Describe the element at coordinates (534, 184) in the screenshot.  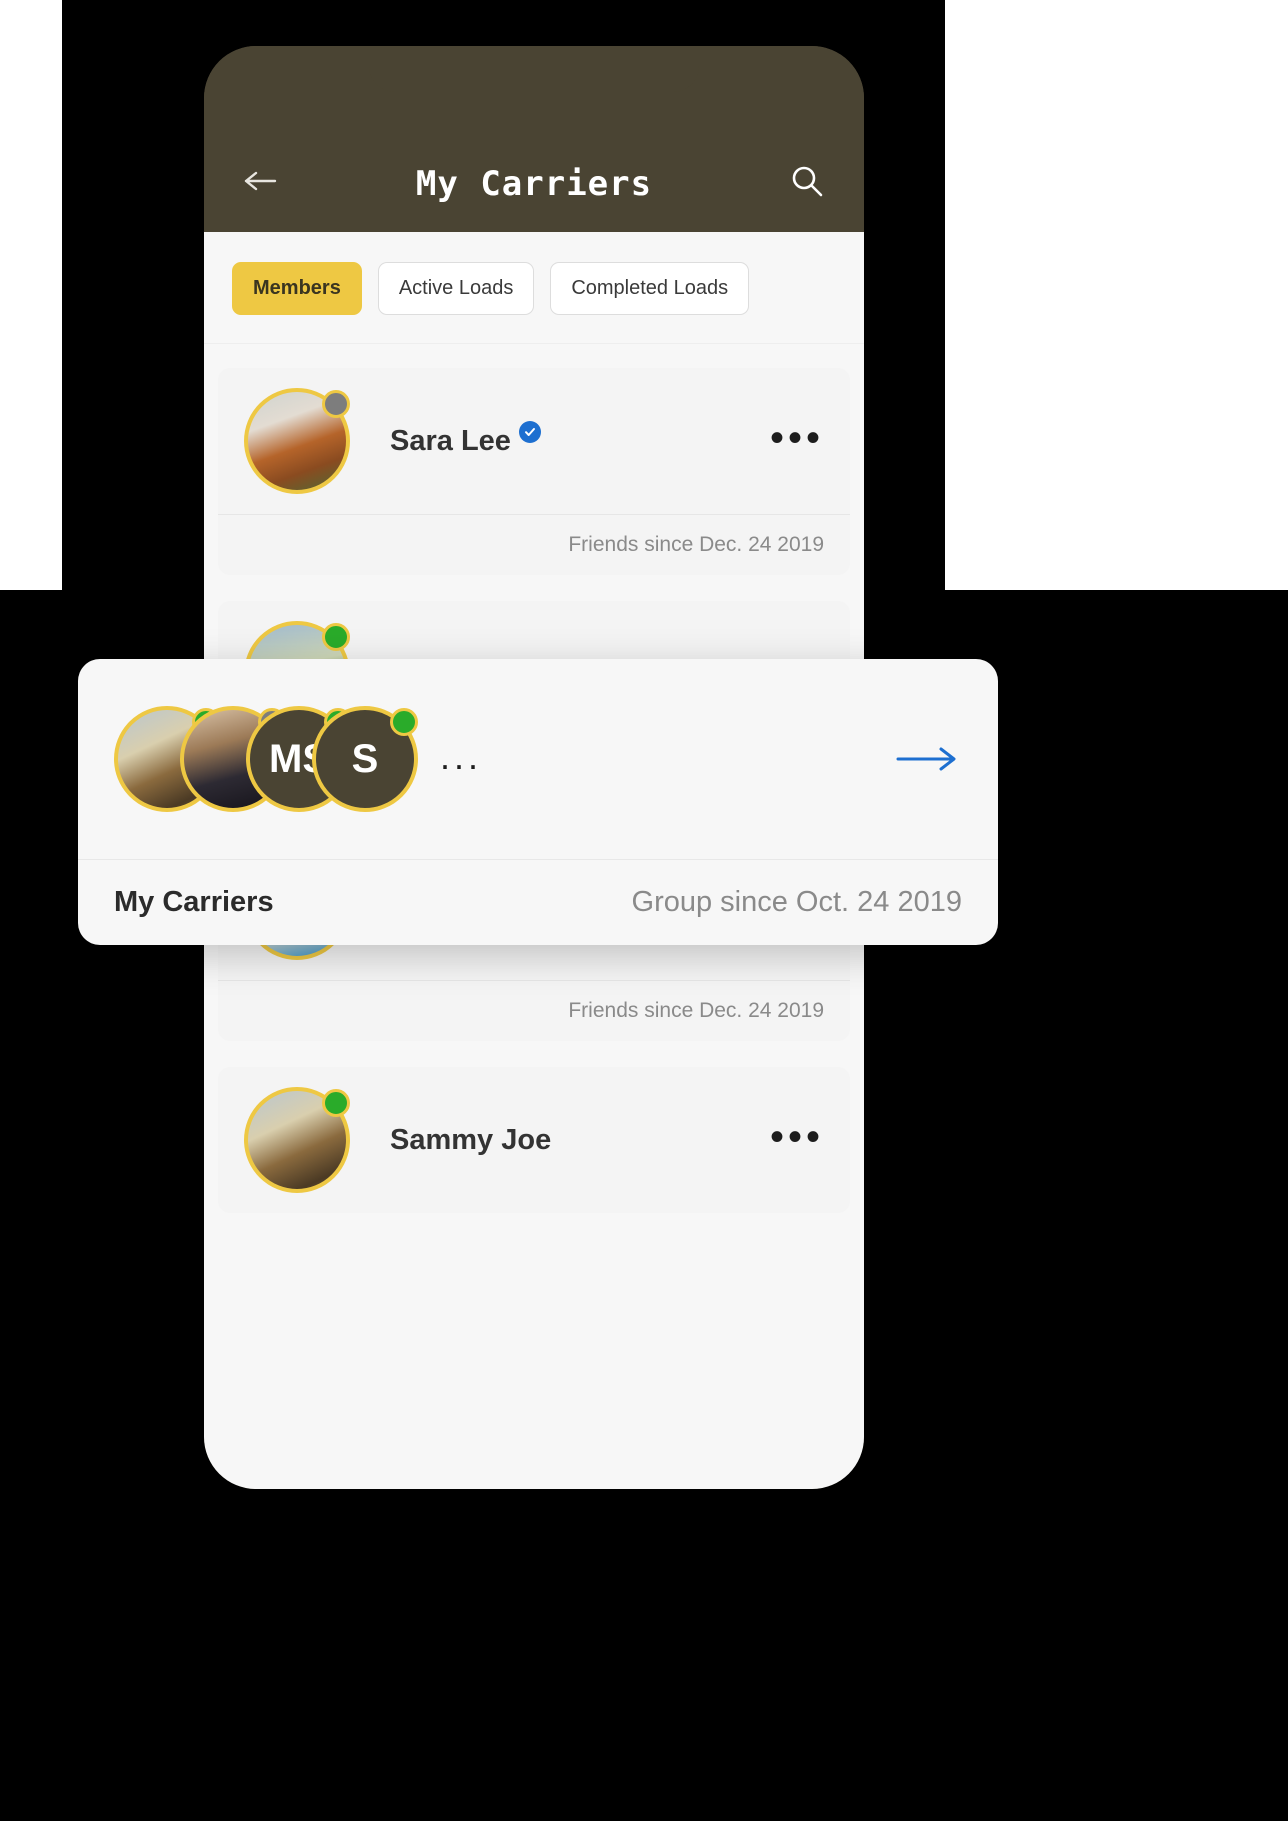
I see `page-title: My Carriers` at that location.